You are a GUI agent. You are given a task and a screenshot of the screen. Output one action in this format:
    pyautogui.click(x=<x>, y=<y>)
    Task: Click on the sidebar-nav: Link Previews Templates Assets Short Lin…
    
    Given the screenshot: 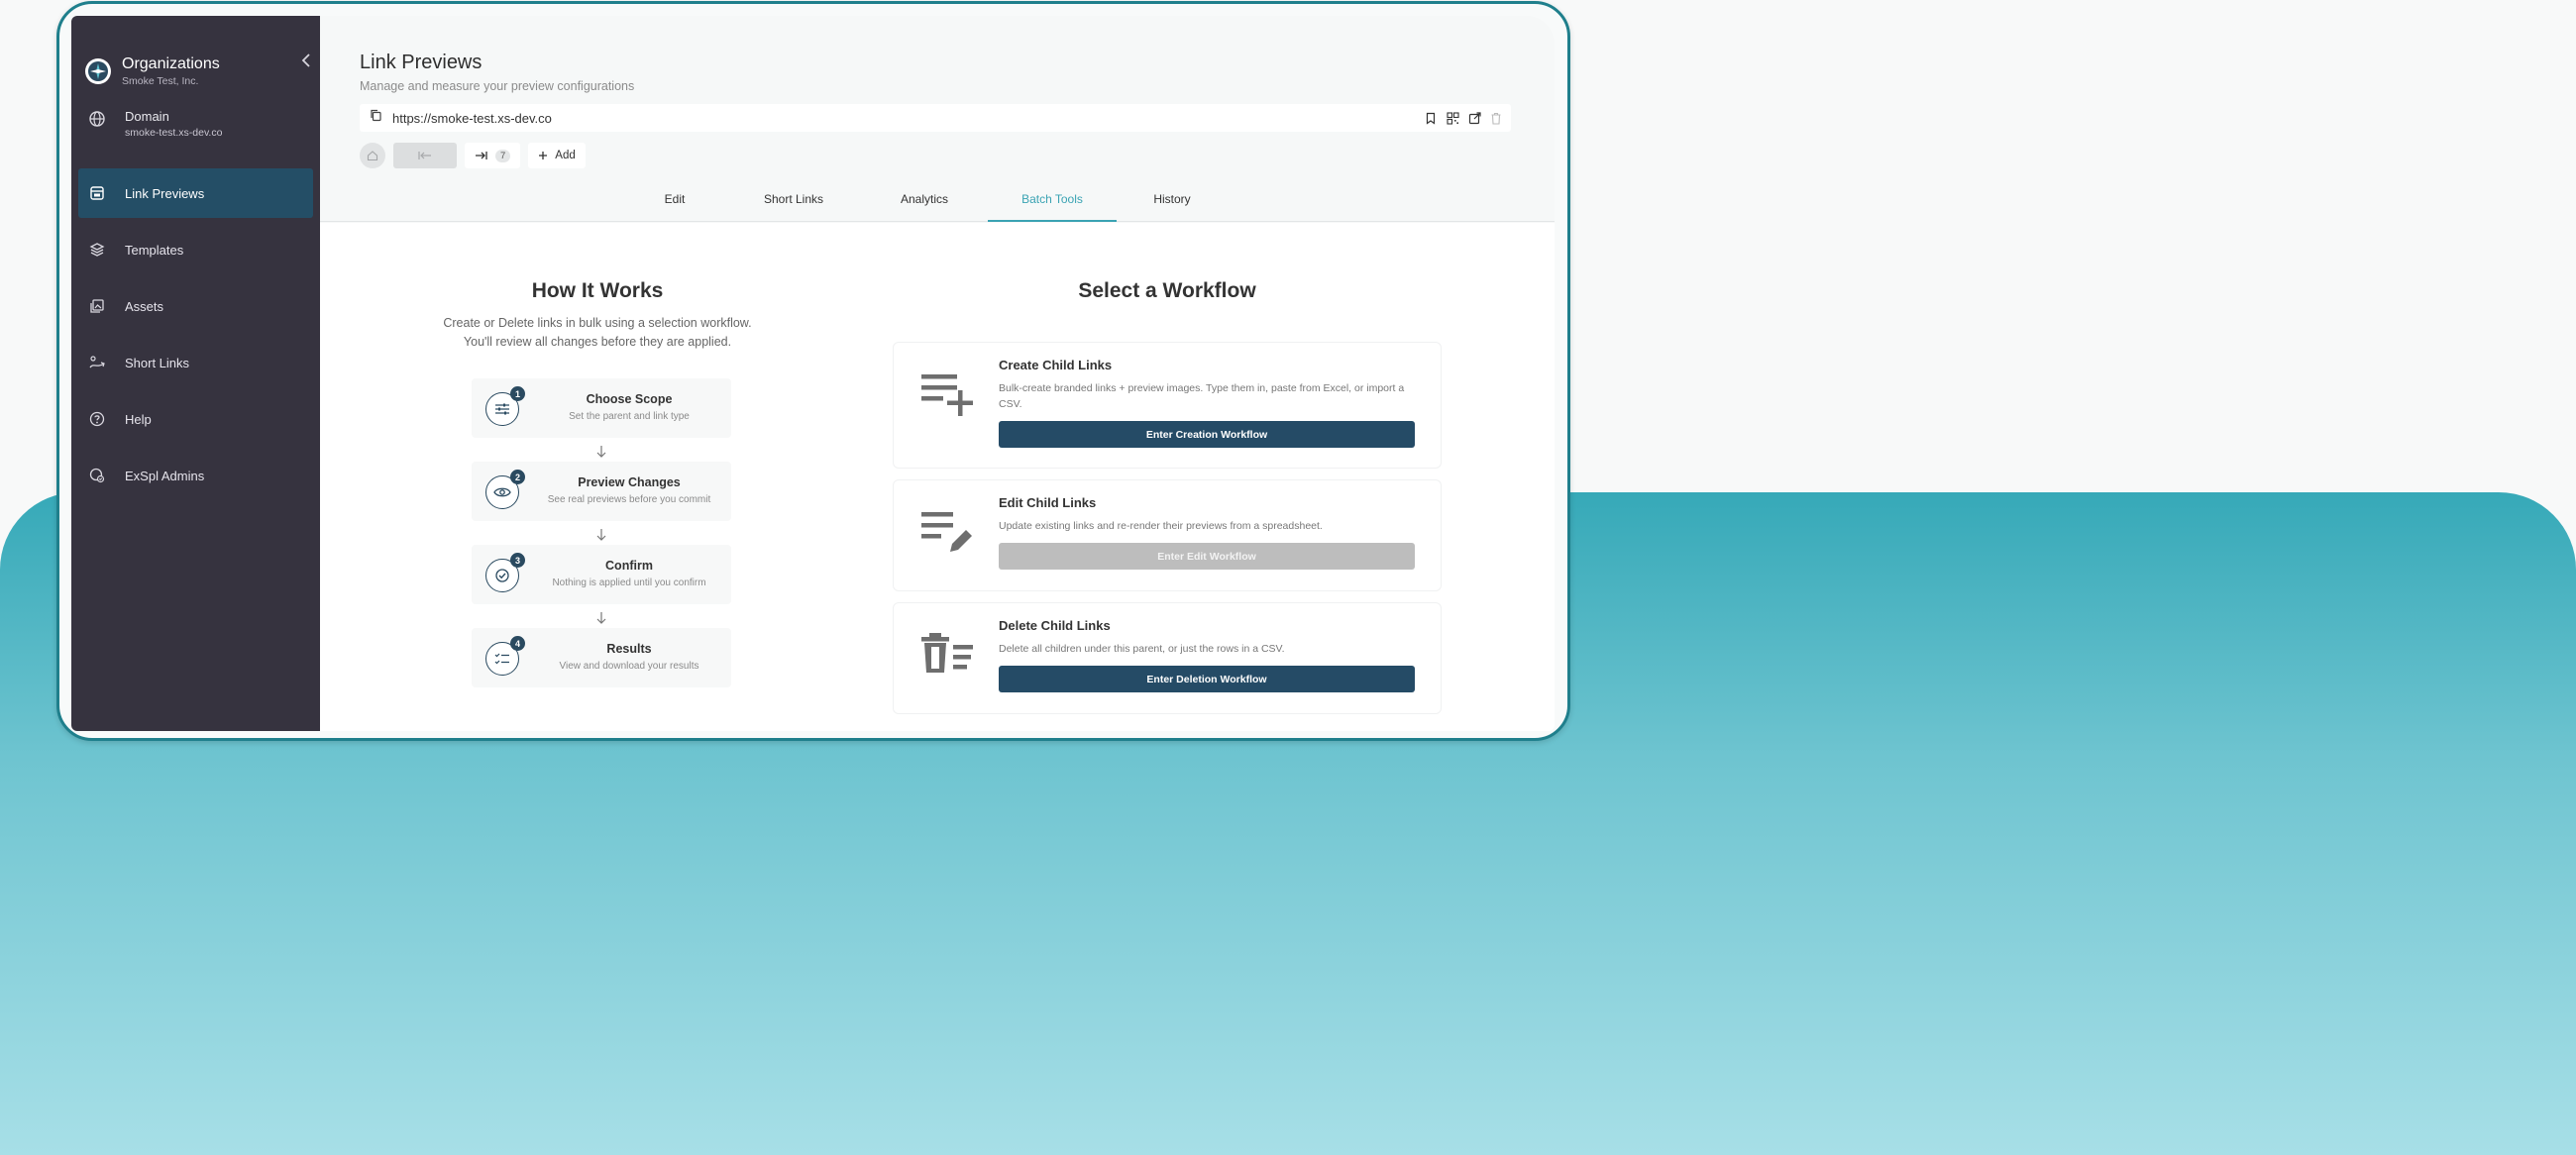 What is the action you would take?
    pyautogui.click(x=195, y=334)
    